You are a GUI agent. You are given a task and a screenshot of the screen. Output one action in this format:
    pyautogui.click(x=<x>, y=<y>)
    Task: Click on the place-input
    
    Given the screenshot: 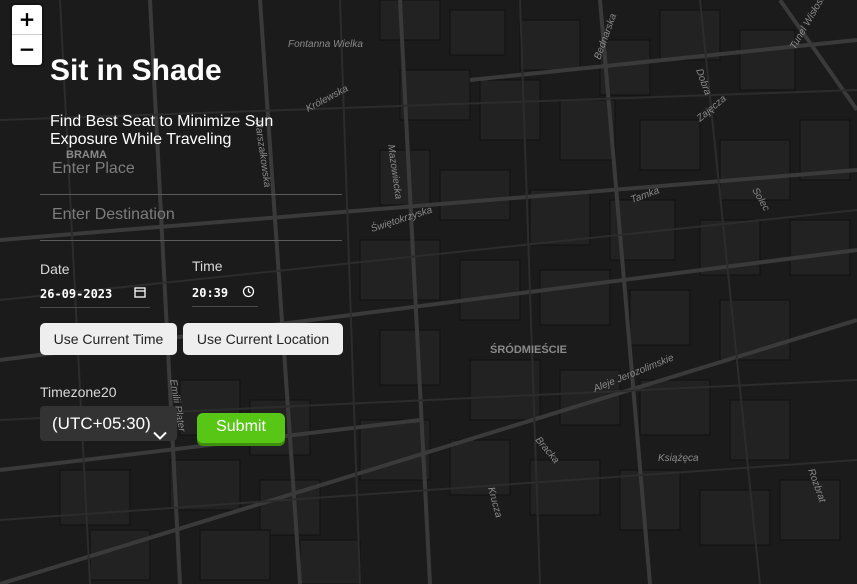 What is the action you would take?
    pyautogui.click(x=192, y=169)
    